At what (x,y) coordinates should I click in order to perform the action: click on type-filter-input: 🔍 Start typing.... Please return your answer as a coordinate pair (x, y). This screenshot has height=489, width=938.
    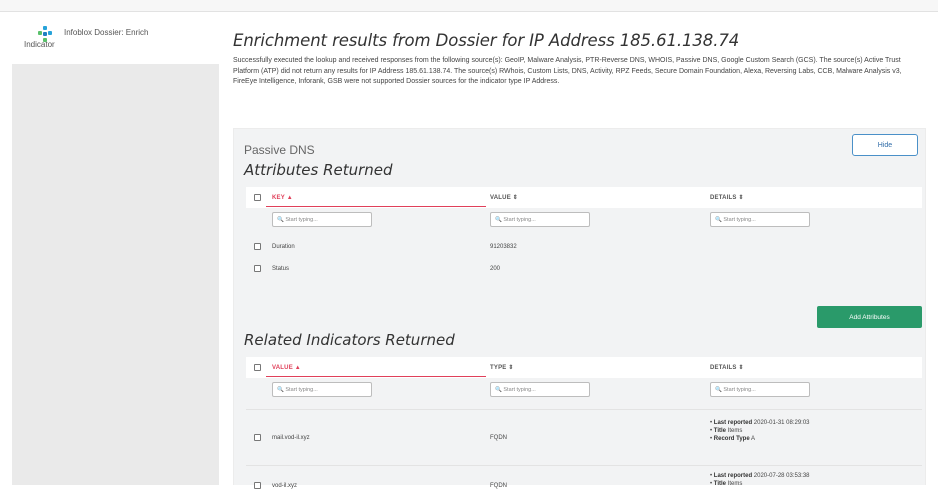
    Looking at the image, I should click on (540, 389).